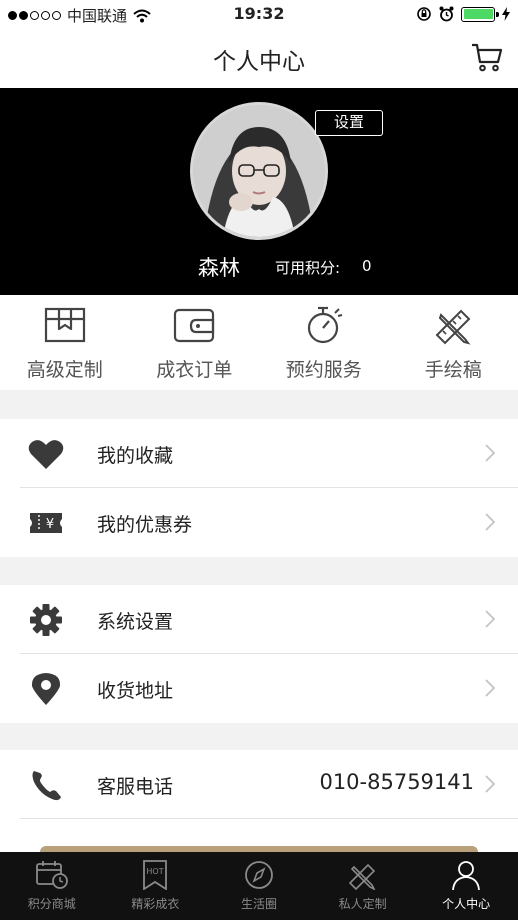  I want to click on tab-personal-center: 个人中心, so click(466, 886).